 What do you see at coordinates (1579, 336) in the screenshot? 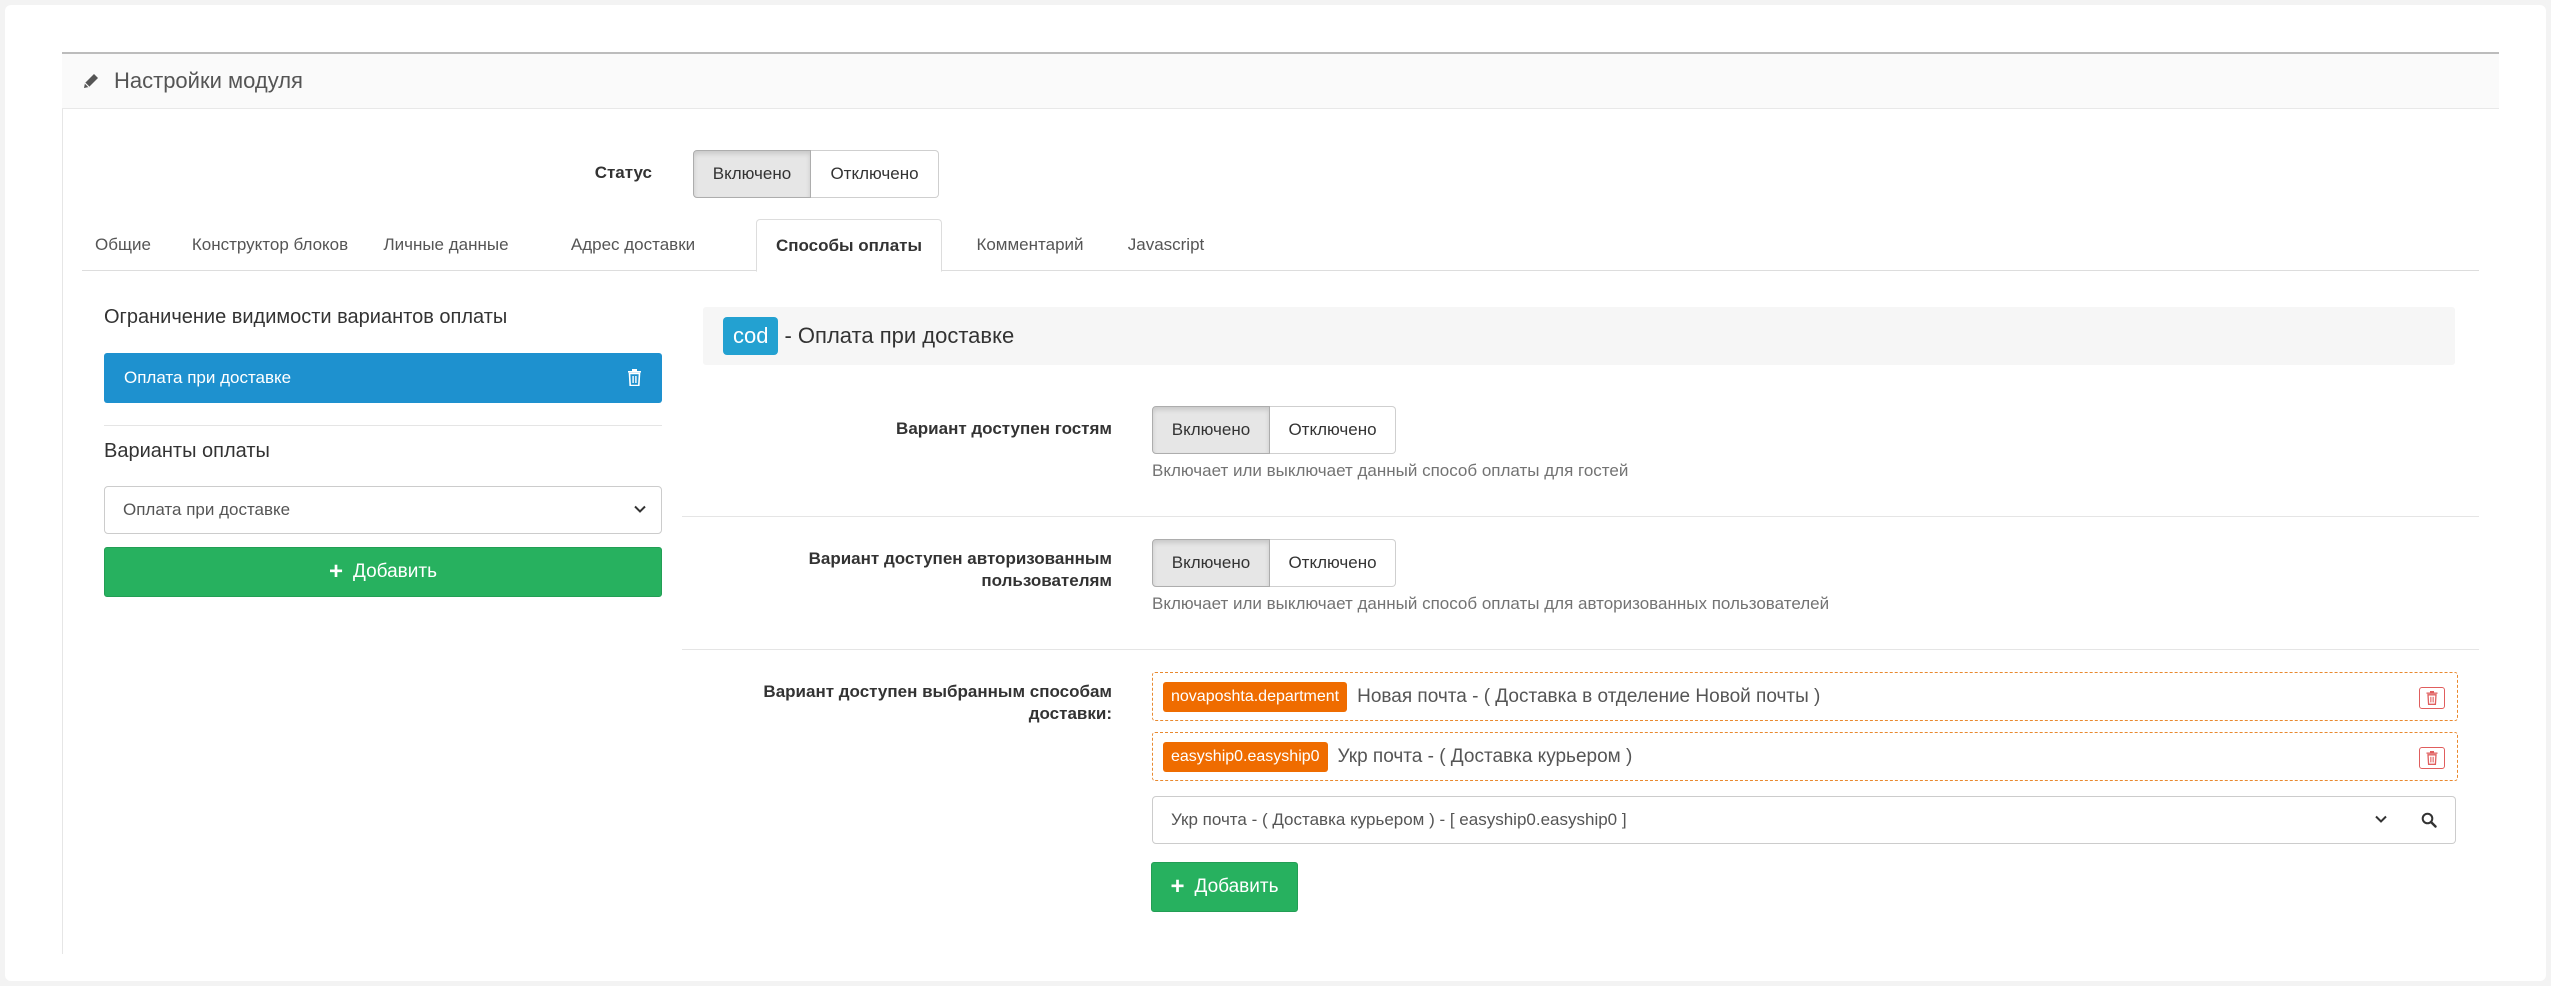
I see `payment-section-header: cod - Оплата при доставке` at bounding box center [1579, 336].